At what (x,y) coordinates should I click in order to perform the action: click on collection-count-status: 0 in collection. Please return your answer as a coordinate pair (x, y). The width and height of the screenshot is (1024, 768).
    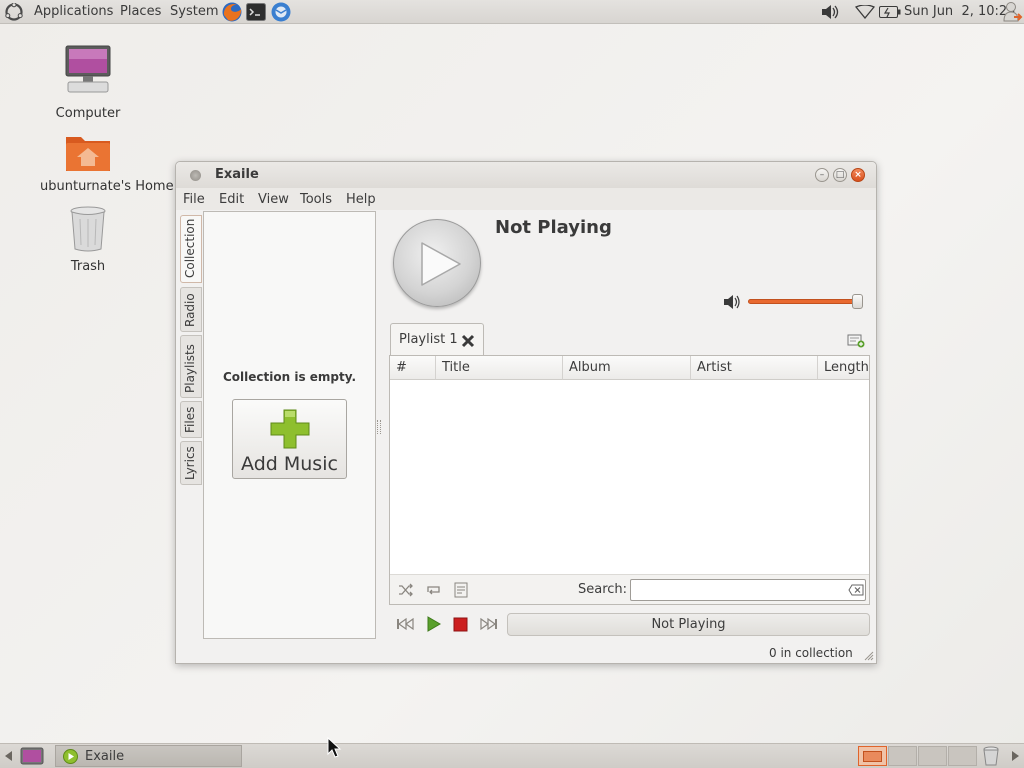
    Looking at the image, I should click on (811, 653).